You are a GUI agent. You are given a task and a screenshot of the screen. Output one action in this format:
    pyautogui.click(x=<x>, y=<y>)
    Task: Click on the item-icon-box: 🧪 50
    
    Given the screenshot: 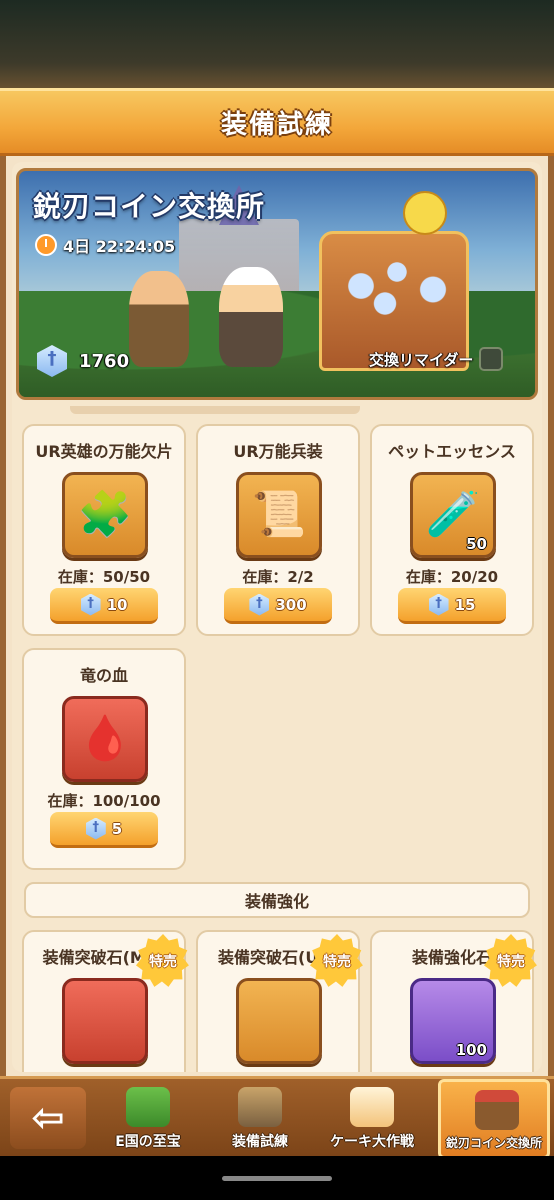 What is the action you would take?
    pyautogui.click(x=453, y=515)
    